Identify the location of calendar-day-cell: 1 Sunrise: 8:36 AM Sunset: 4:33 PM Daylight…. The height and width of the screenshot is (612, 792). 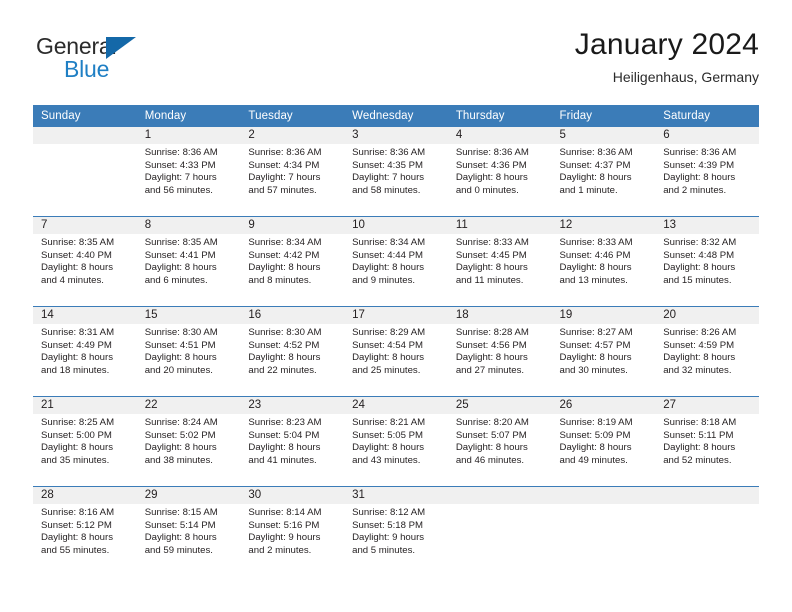
(188, 172).